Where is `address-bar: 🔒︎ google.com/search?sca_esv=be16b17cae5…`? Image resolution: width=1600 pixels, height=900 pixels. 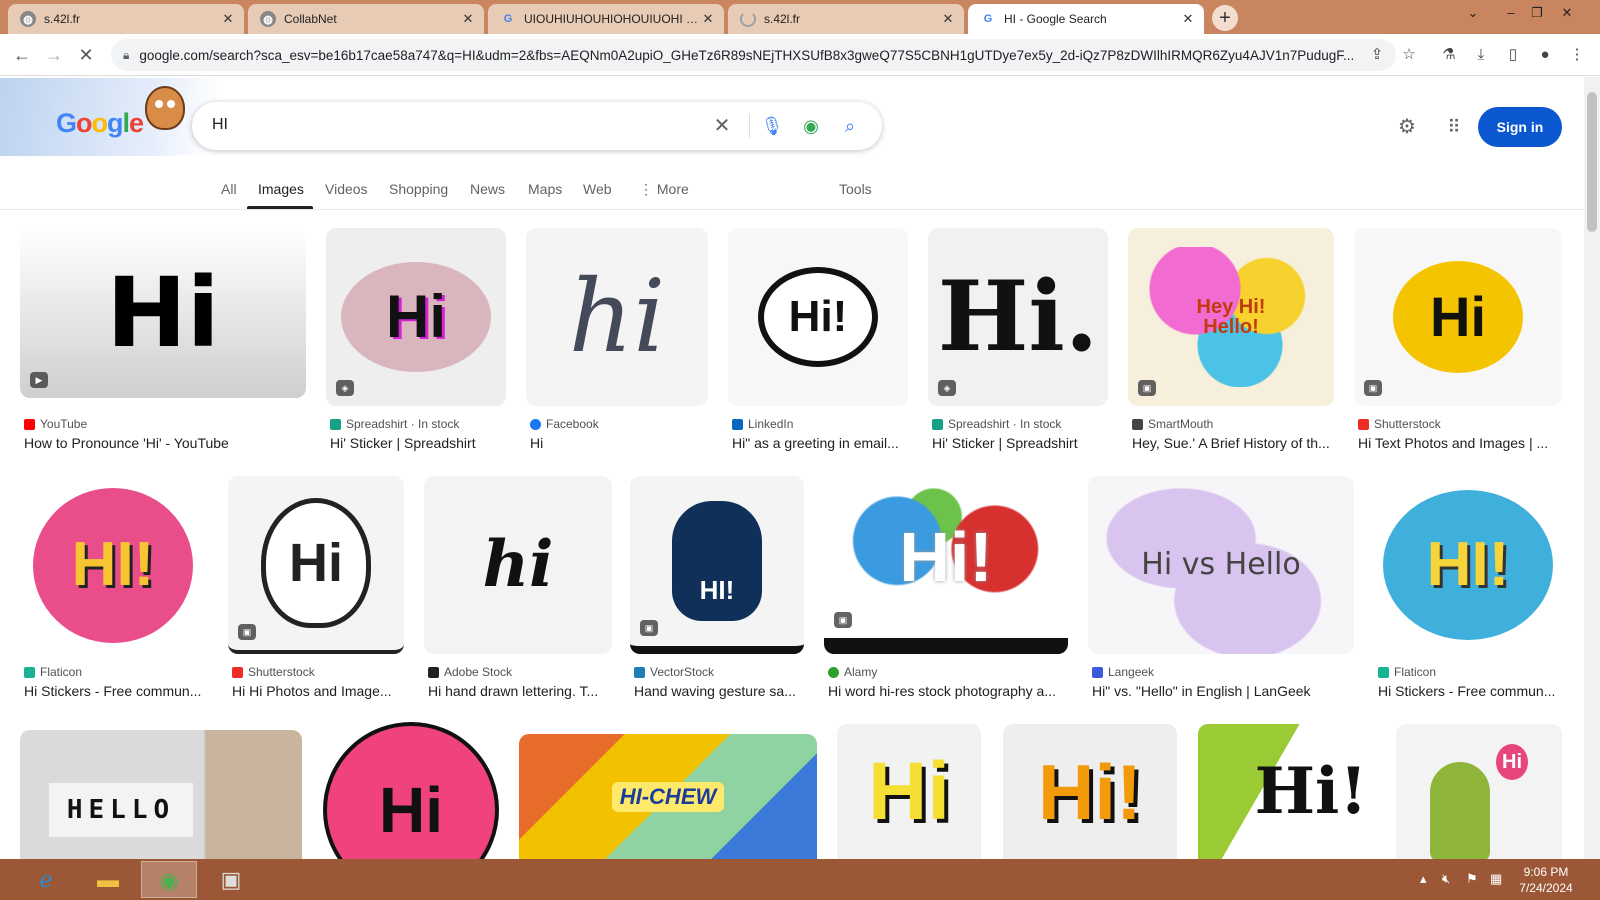 address-bar: 🔒︎ google.com/search?sca_esv=be16b17cae5… is located at coordinates (753, 55).